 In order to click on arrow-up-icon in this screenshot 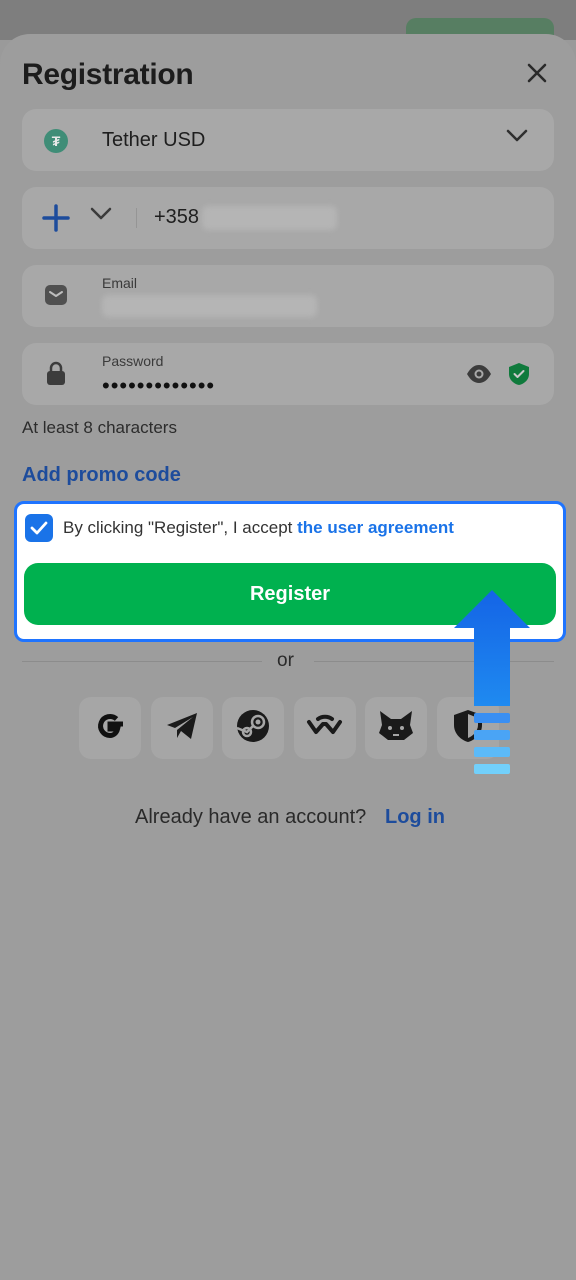, I will do `click(492, 684)`.